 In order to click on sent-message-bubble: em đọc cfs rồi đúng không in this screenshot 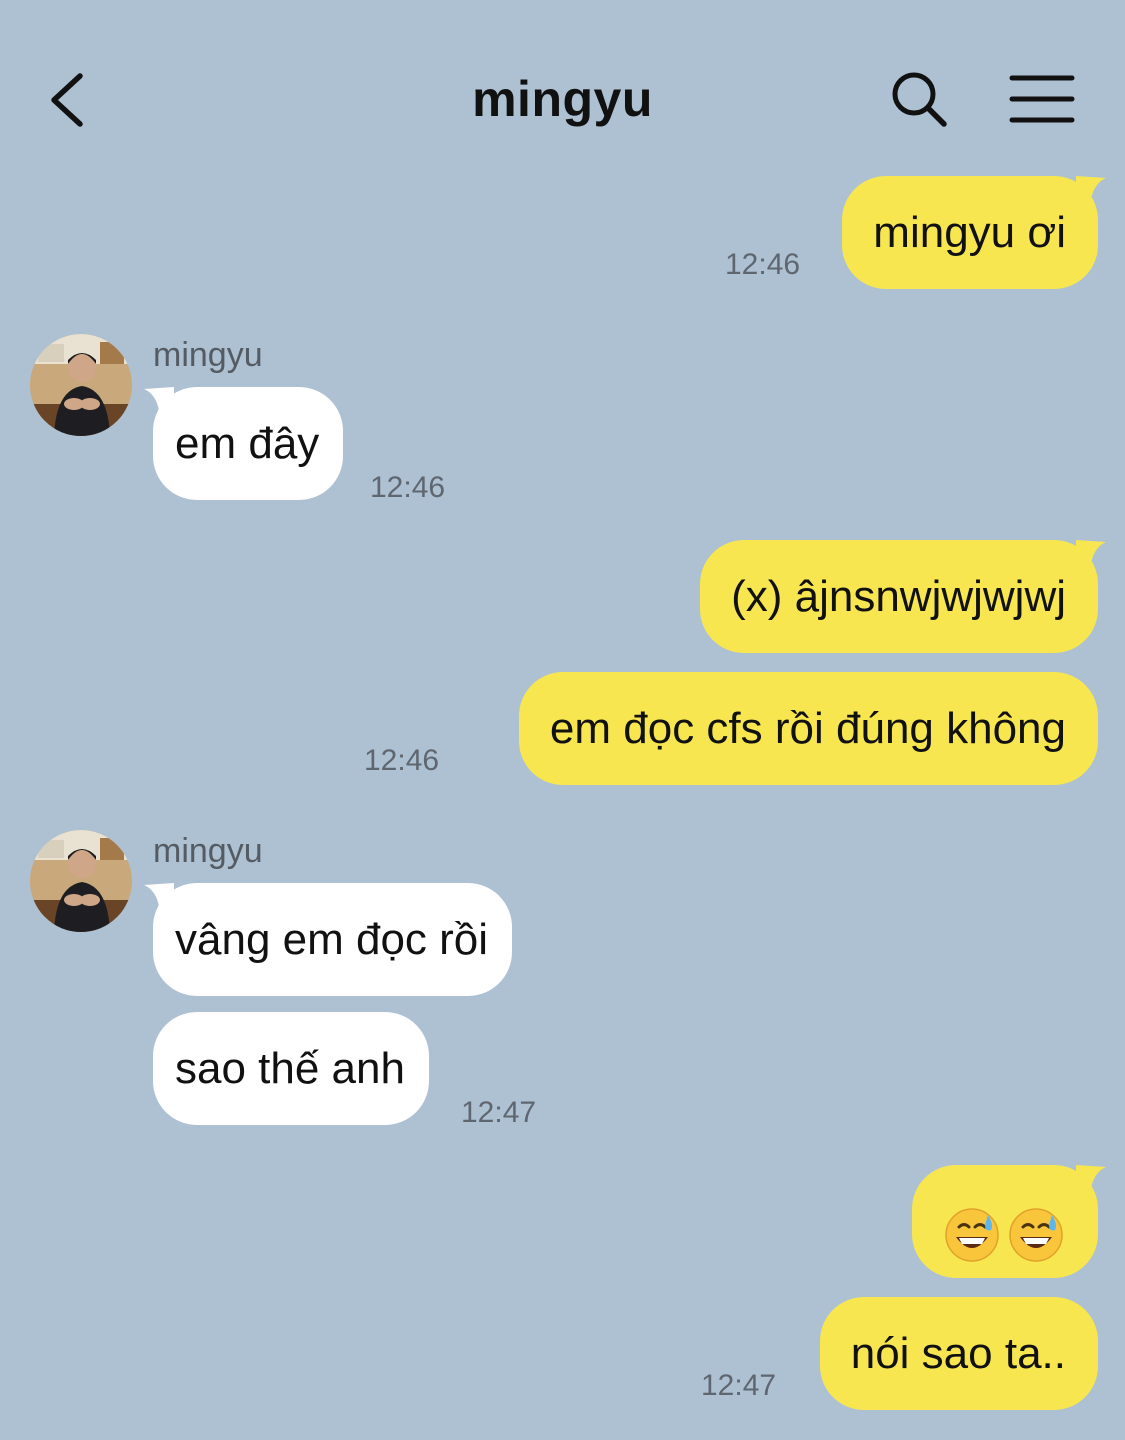, I will do `click(808, 728)`.